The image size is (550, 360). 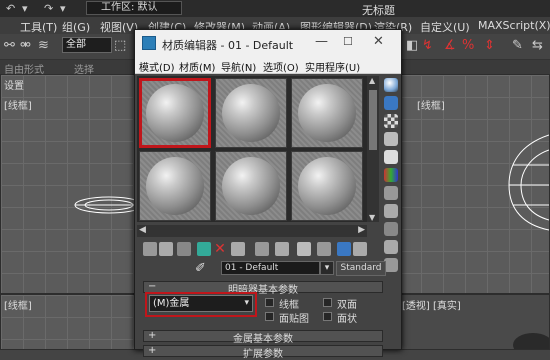 What do you see at coordinates (327, 316) in the screenshot?
I see `faceted-checkbox` at bounding box center [327, 316].